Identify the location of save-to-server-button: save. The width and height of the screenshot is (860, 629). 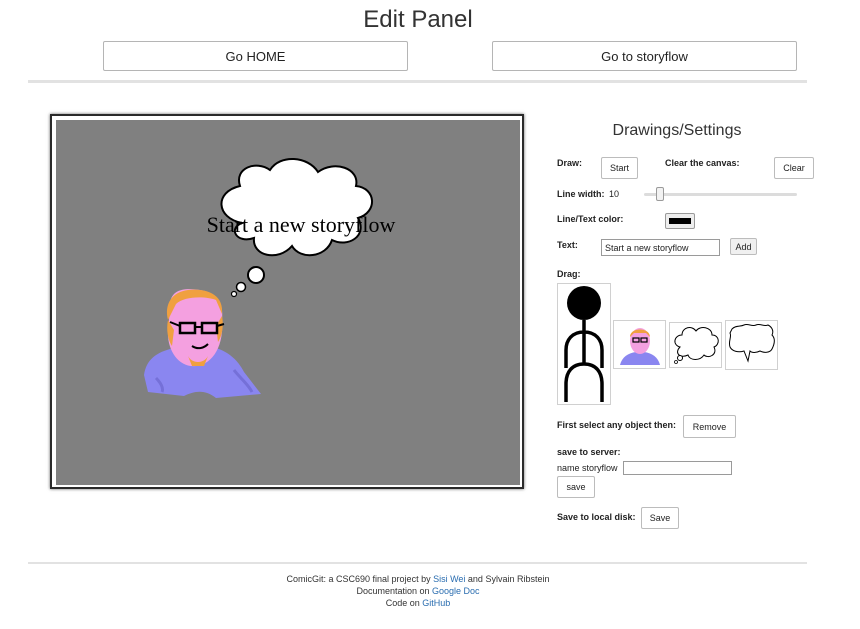
(576, 487).